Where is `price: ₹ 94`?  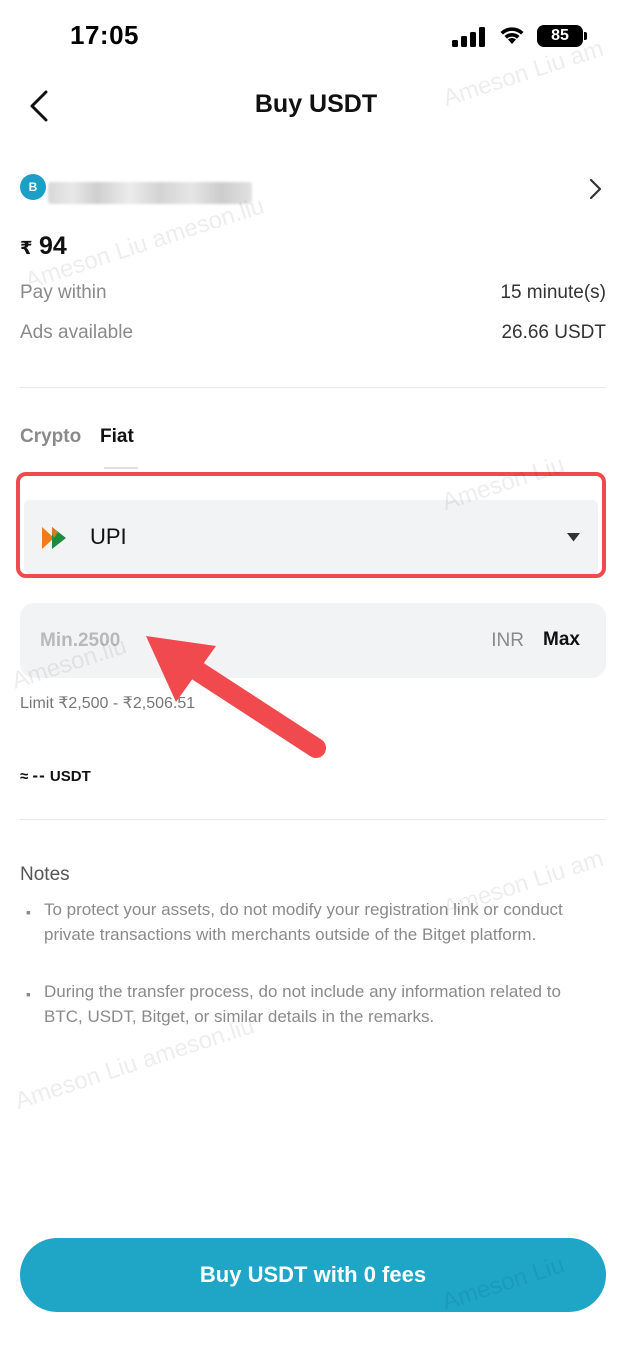 price: ₹ 94 is located at coordinates (43, 246).